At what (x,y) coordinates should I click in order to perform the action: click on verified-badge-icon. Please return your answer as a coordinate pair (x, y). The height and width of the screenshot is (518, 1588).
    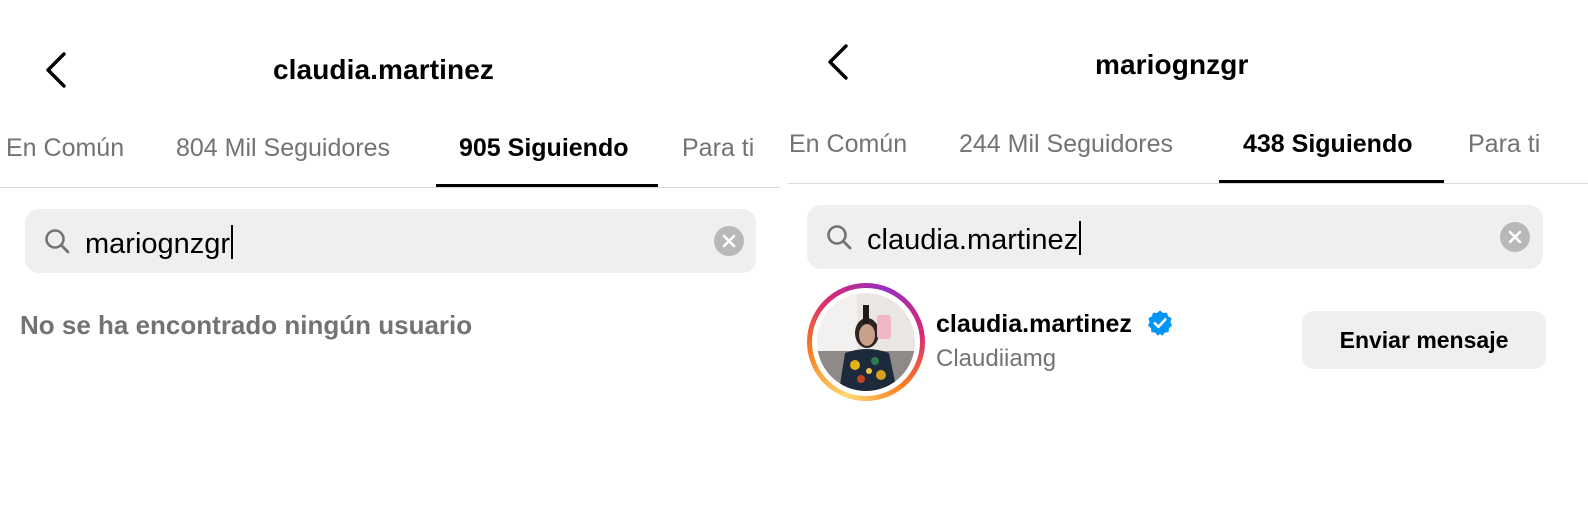
    Looking at the image, I should click on (1160, 323).